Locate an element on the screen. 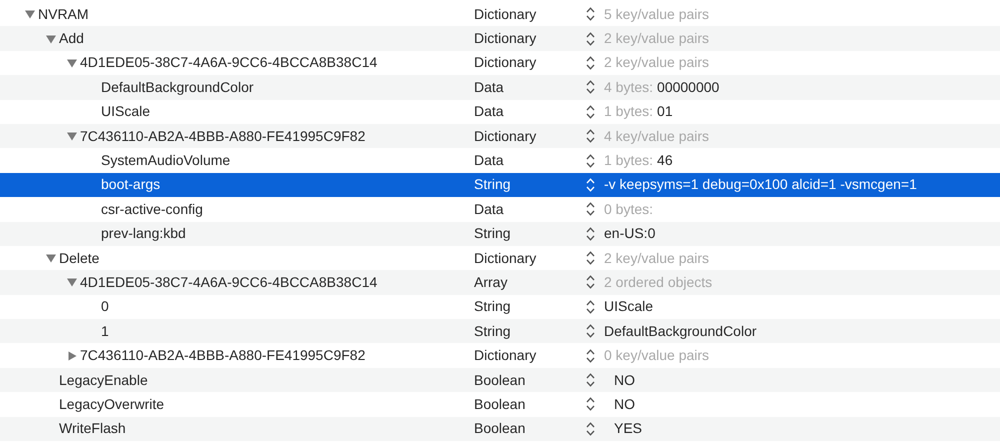 The height and width of the screenshot is (443, 1000). tree-row: LegacyEnable Boolean NO is located at coordinates (500, 380).